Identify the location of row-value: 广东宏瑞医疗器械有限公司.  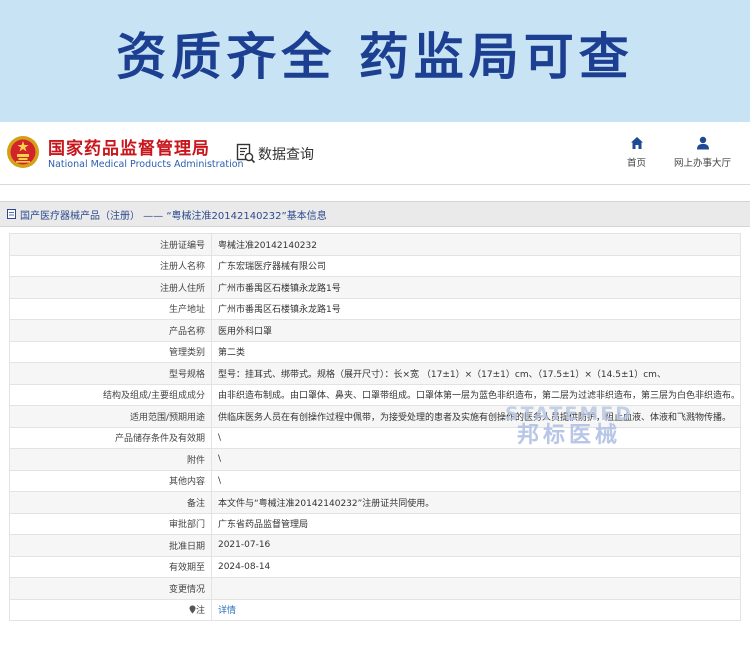
(476, 265).